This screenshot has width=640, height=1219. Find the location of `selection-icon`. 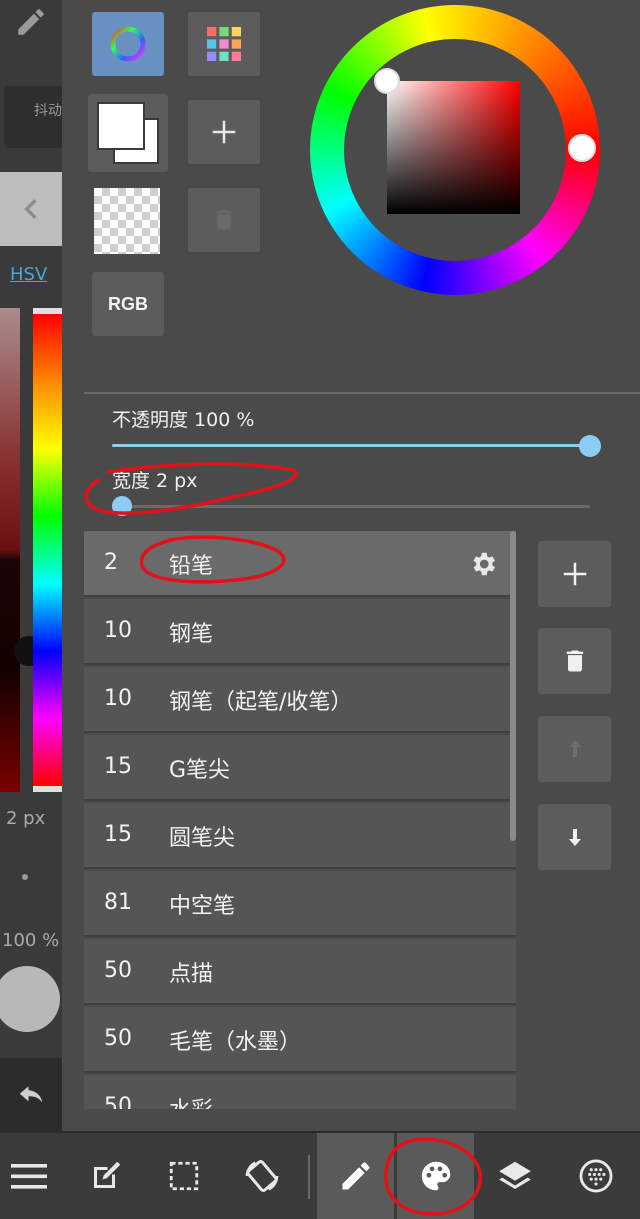

selection-icon is located at coordinates (184, 1176).